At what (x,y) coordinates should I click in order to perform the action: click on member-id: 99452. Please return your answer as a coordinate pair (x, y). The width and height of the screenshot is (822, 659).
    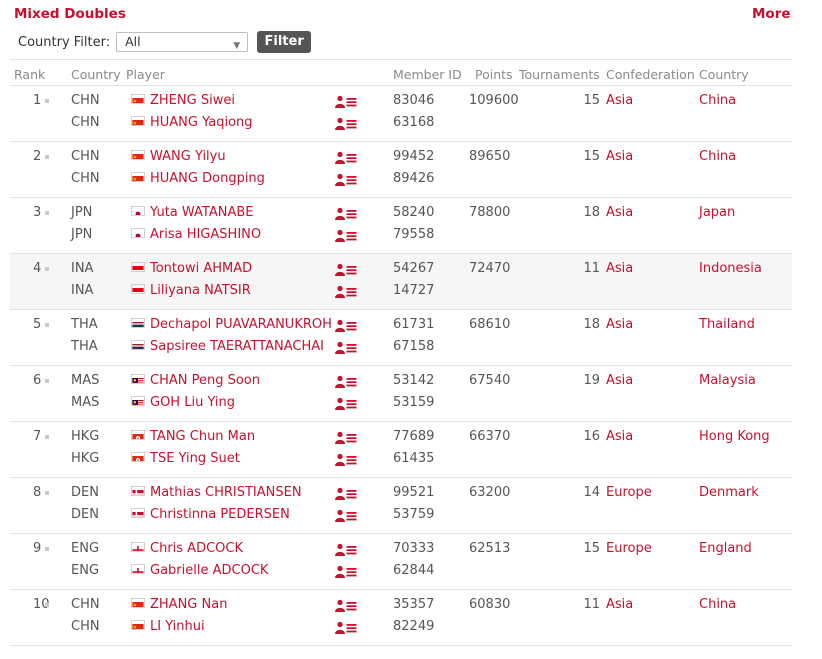
    Looking at the image, I should click on (414, 156).